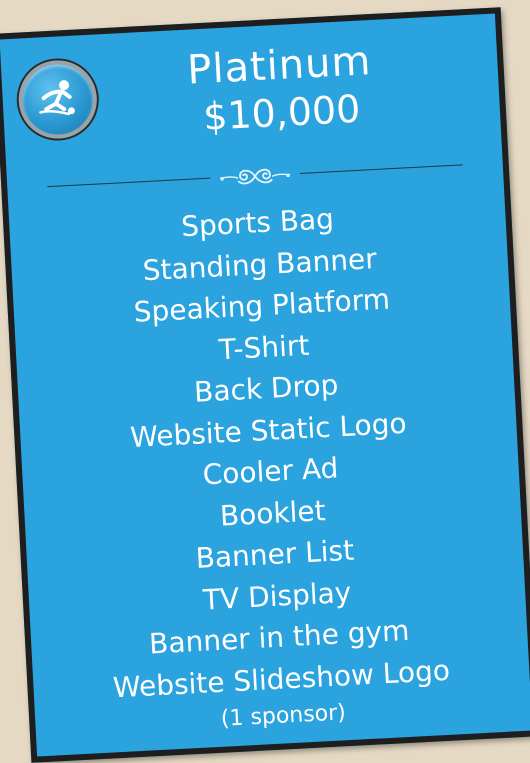 Image resolution: width=530 pixels, height=763 pixels. I want to click on flourish-ornament-icon, so click(255, 176).